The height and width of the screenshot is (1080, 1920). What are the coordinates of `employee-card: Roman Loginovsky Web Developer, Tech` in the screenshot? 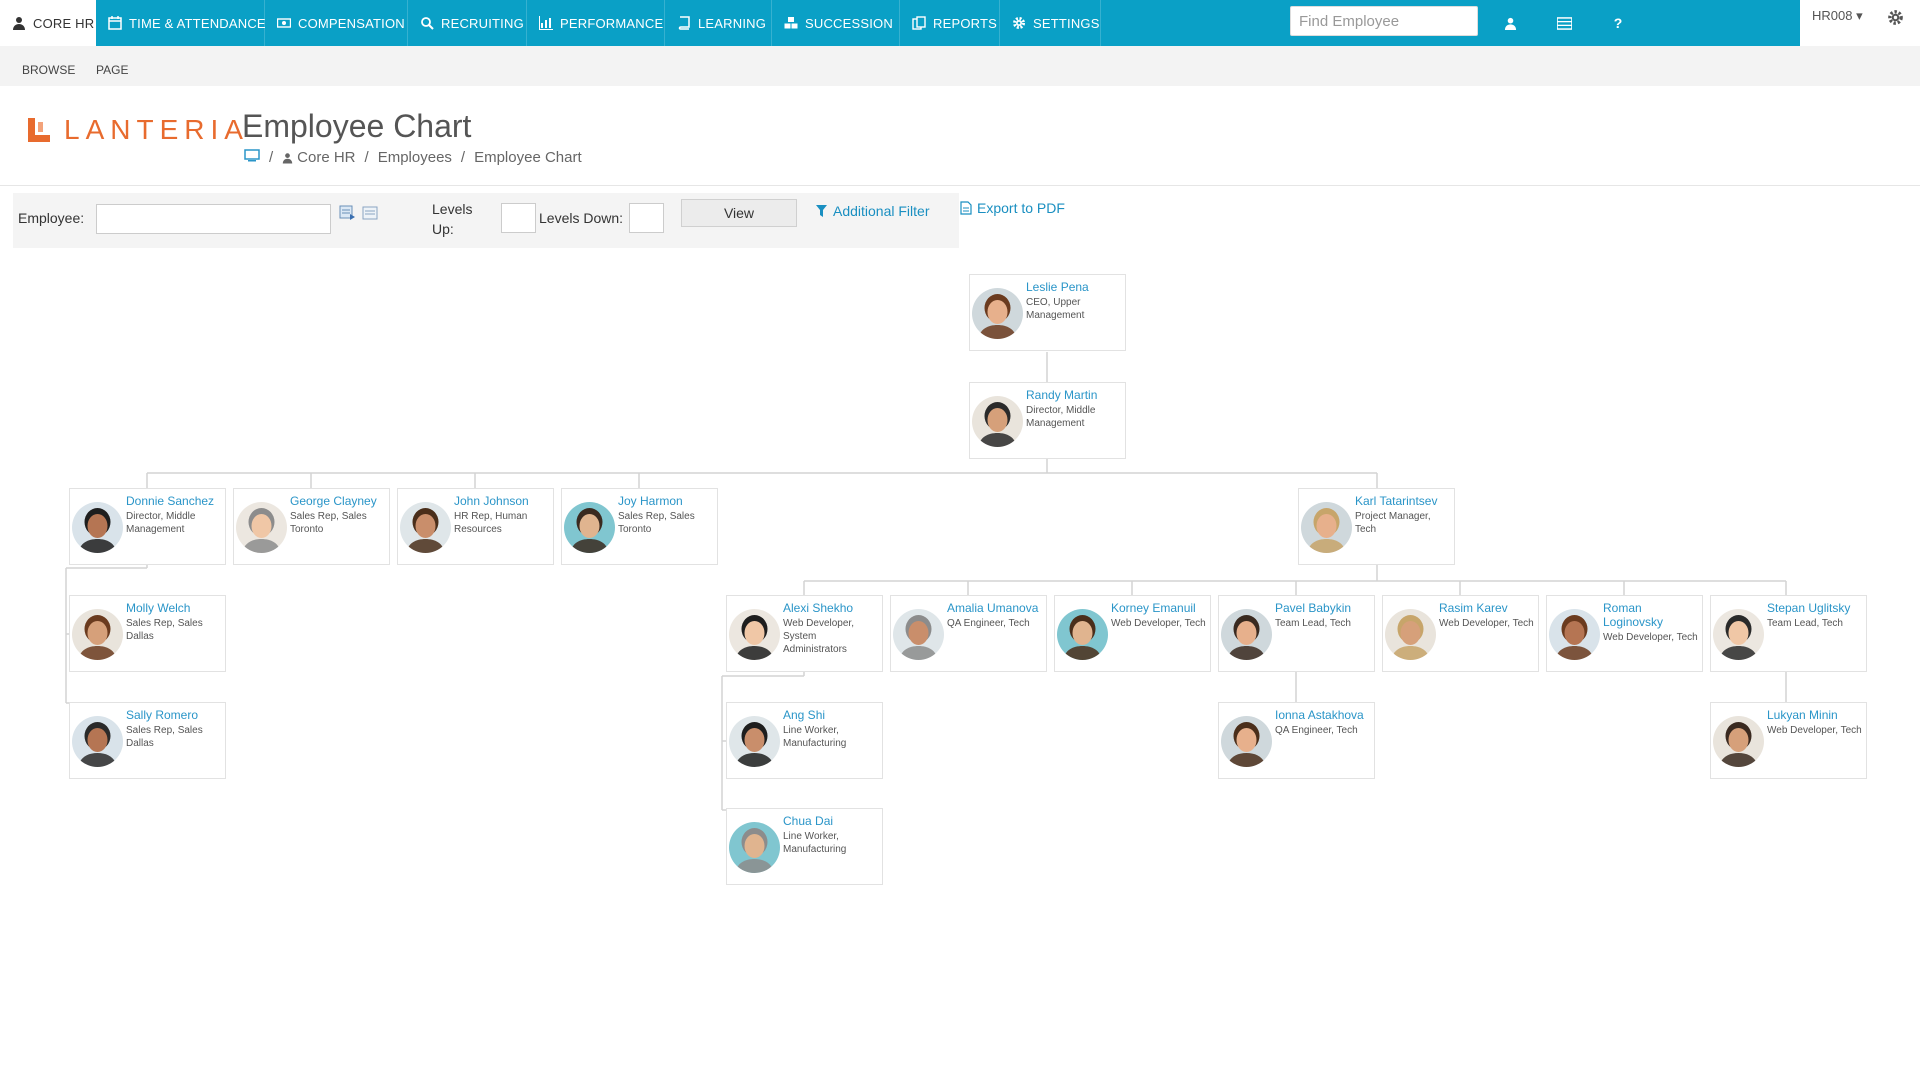 It's located at (1624, 633).